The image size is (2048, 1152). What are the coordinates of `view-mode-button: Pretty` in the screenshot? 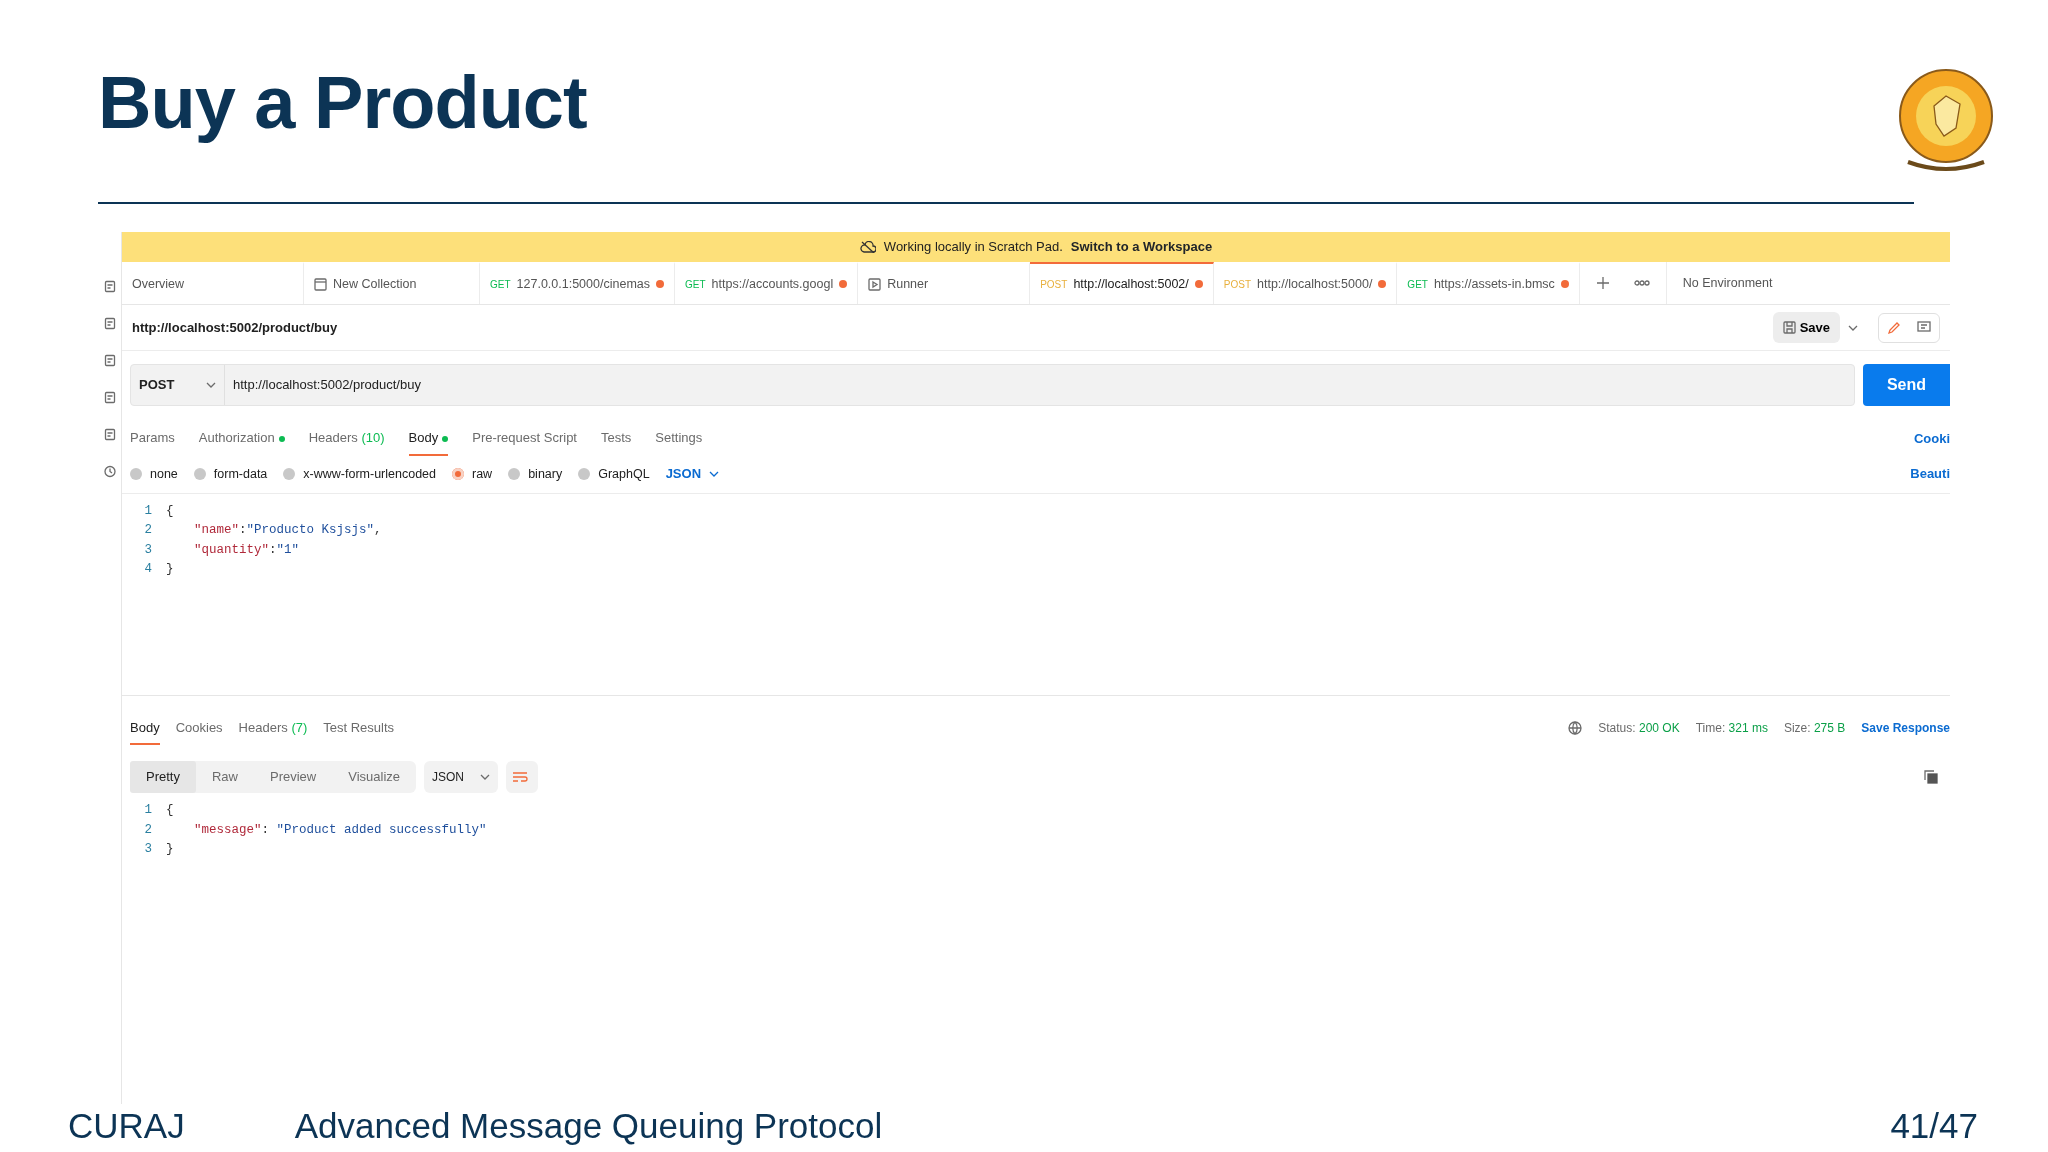 It's located at (163, 777).